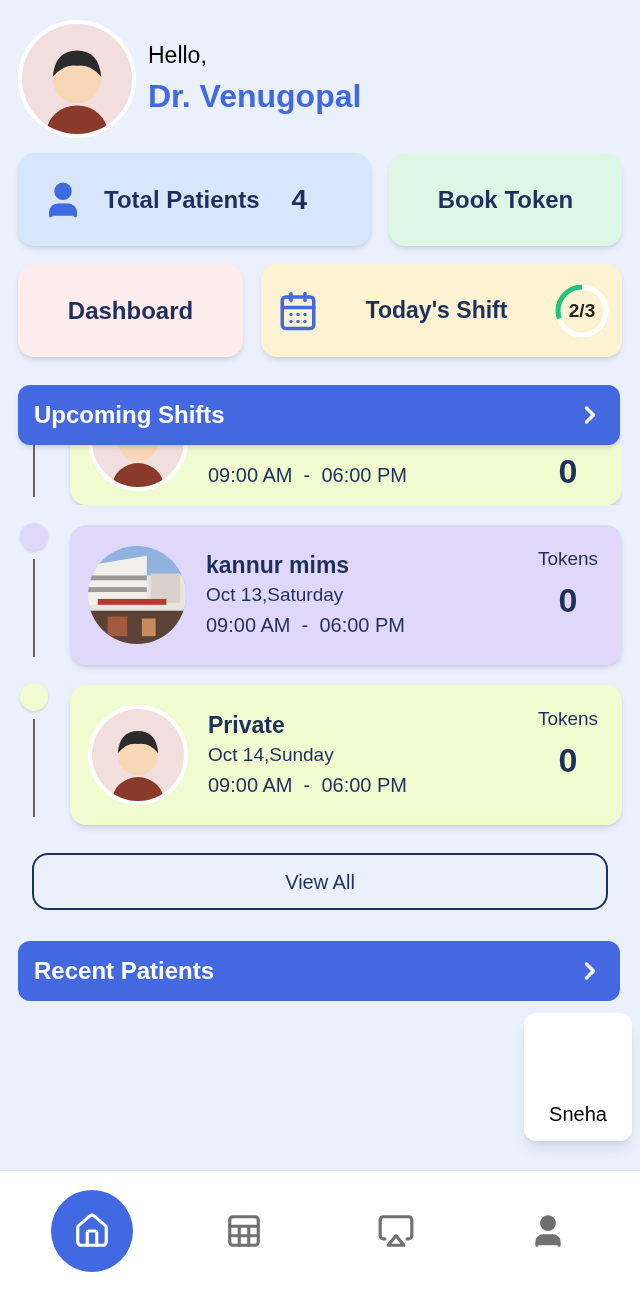  Describe the element at coordinates (346, 755) in the screenshot. I see `shift-card: Private Oct 14,Sunday 09:00 AM - 06:00 PM Tokens 0` at that location.